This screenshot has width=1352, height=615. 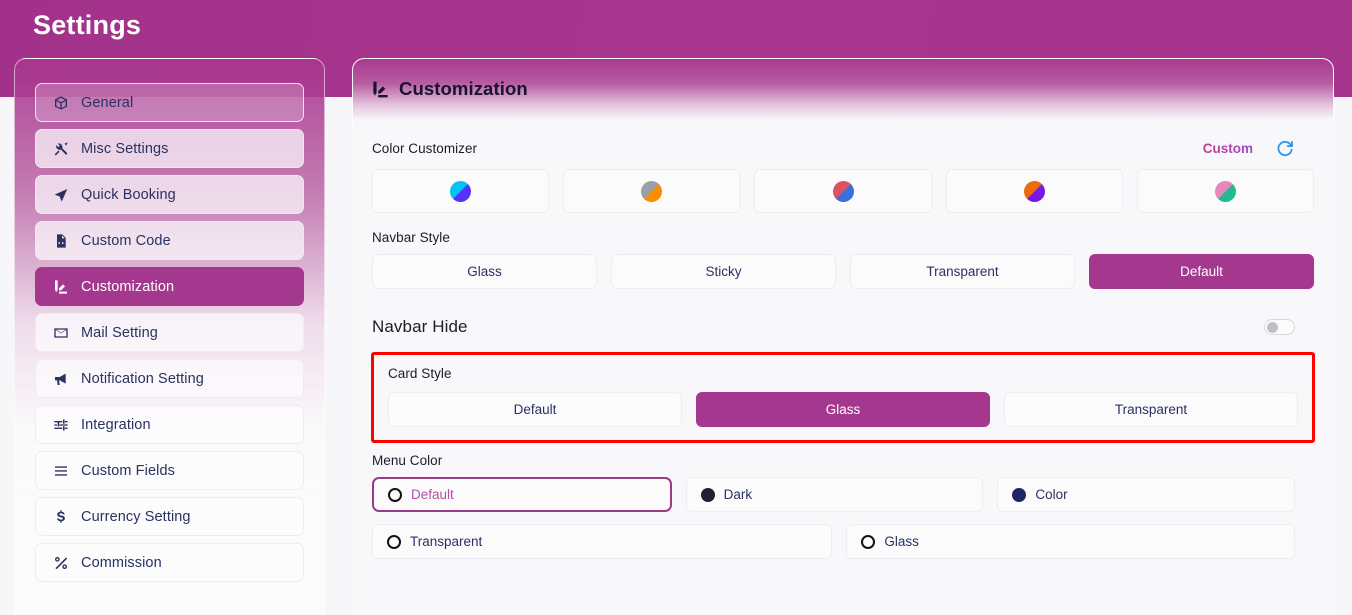 I want to click on color-swatch-orange-purple, so click(x=1034, y=191).